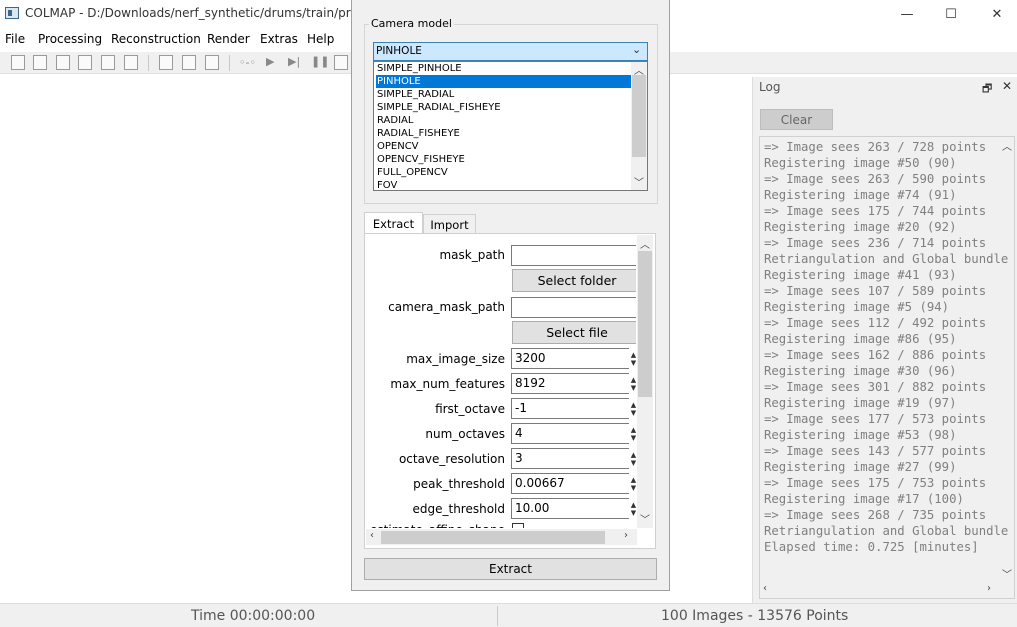 Image resolution: width=1017 pixels, height=627 pixels. What do you see at coordinates (574, 280) in the screenshot?
I see `select-folder-button: Select folder` at bounding box center [574, 280].